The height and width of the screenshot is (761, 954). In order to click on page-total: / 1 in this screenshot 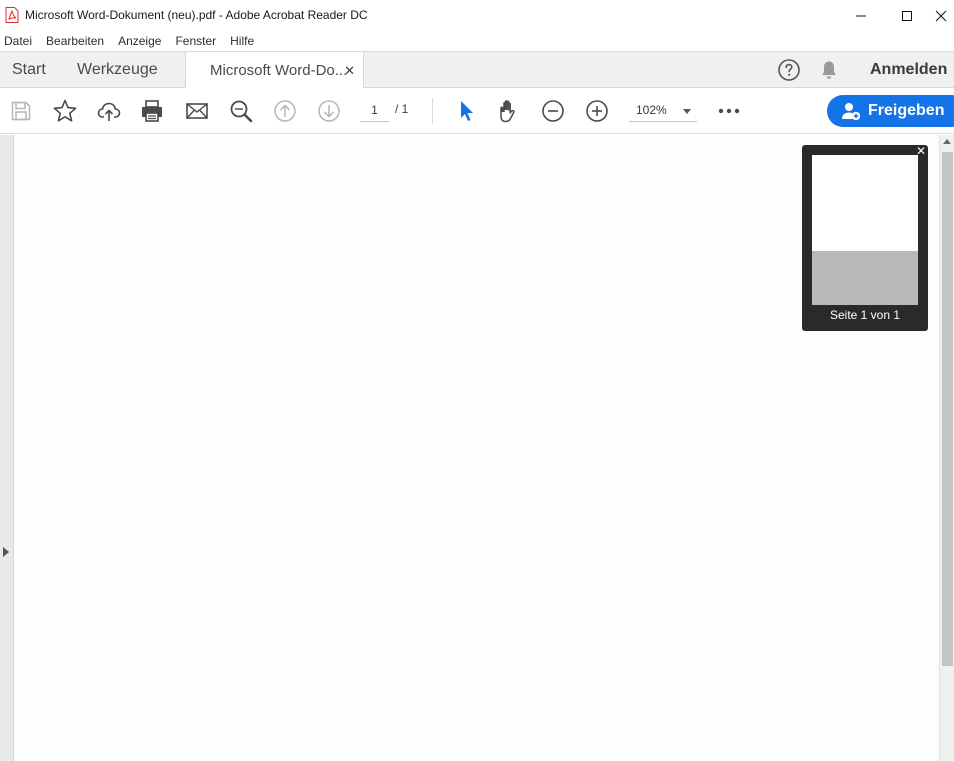, I will do `click(402, 109)`.